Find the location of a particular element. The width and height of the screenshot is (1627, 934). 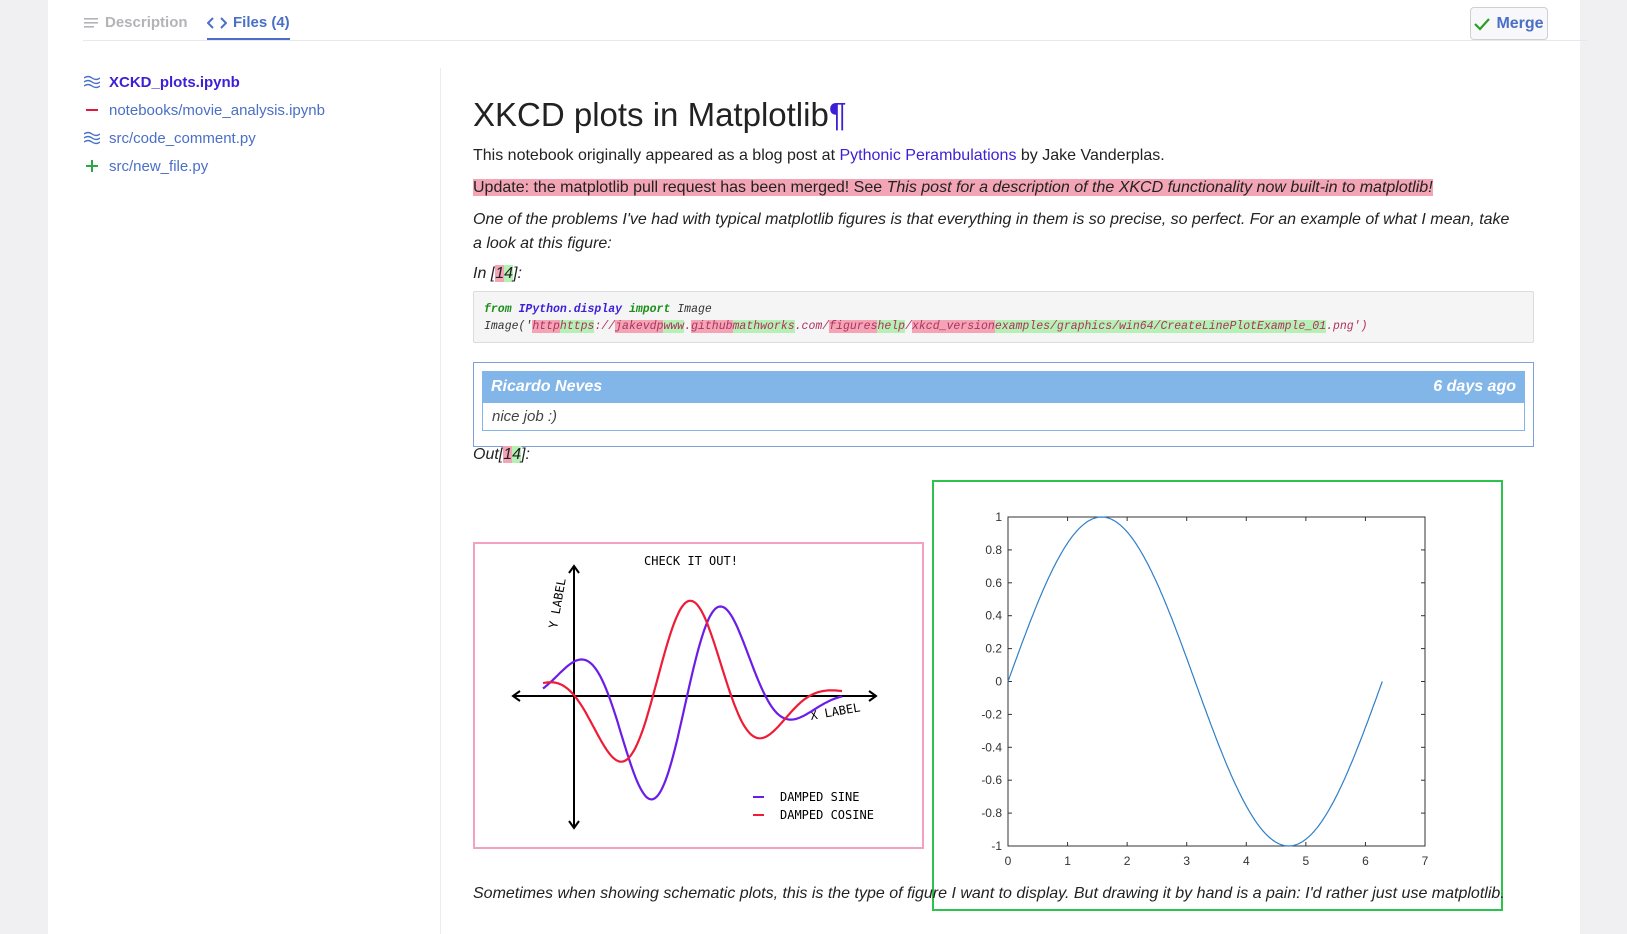

comment-header: Ricardo Neves 6 days ago is located at coordinates (1003, 387).